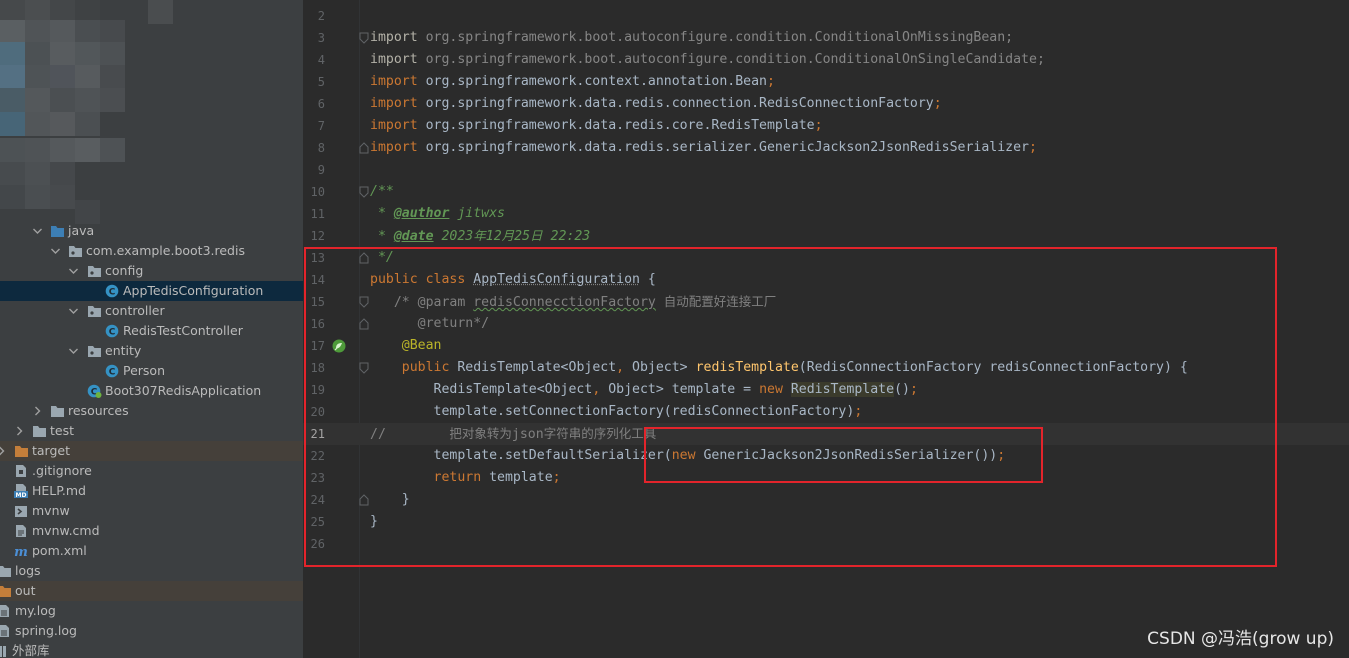  What do you see at coordinates (144, 370) in the screenshot?
I see `tree-item-label: Person` at bounding box center [144, 370].